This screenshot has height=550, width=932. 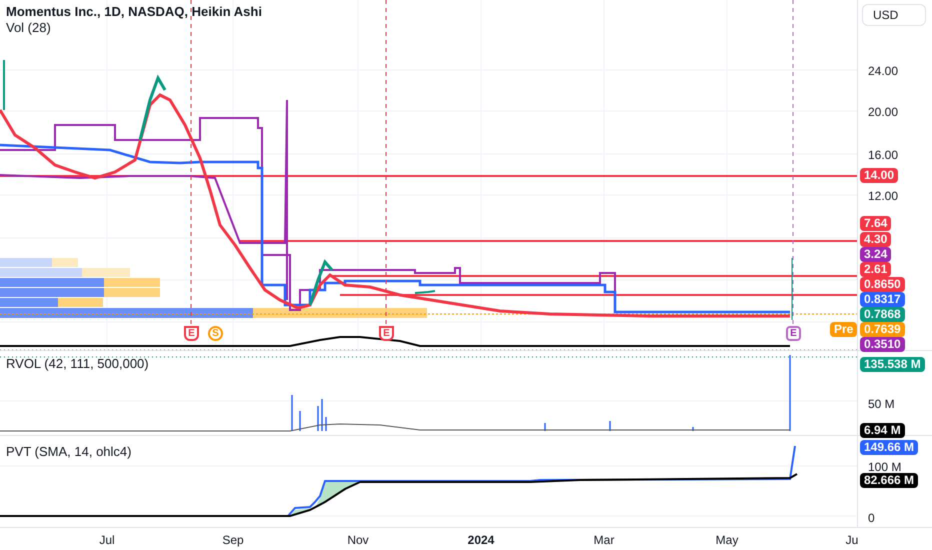 What do you see at coordinates (871, 518) in the screenshot?
I see `axis-tick: 0` at bounding box center [871, 518].